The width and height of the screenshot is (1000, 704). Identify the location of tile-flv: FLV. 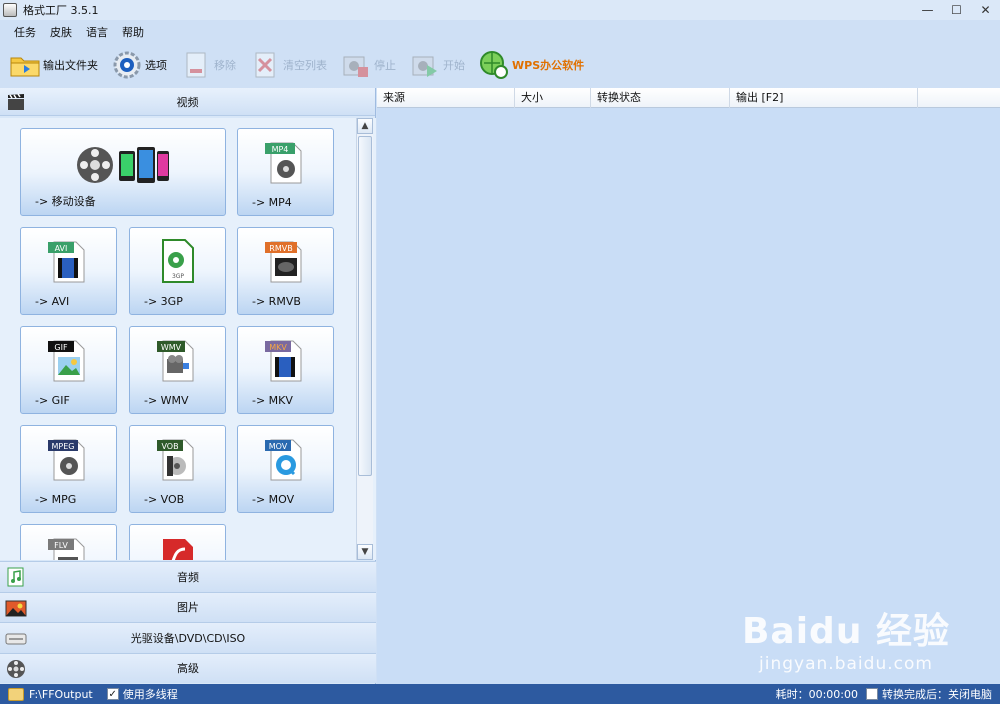
(68, 542).